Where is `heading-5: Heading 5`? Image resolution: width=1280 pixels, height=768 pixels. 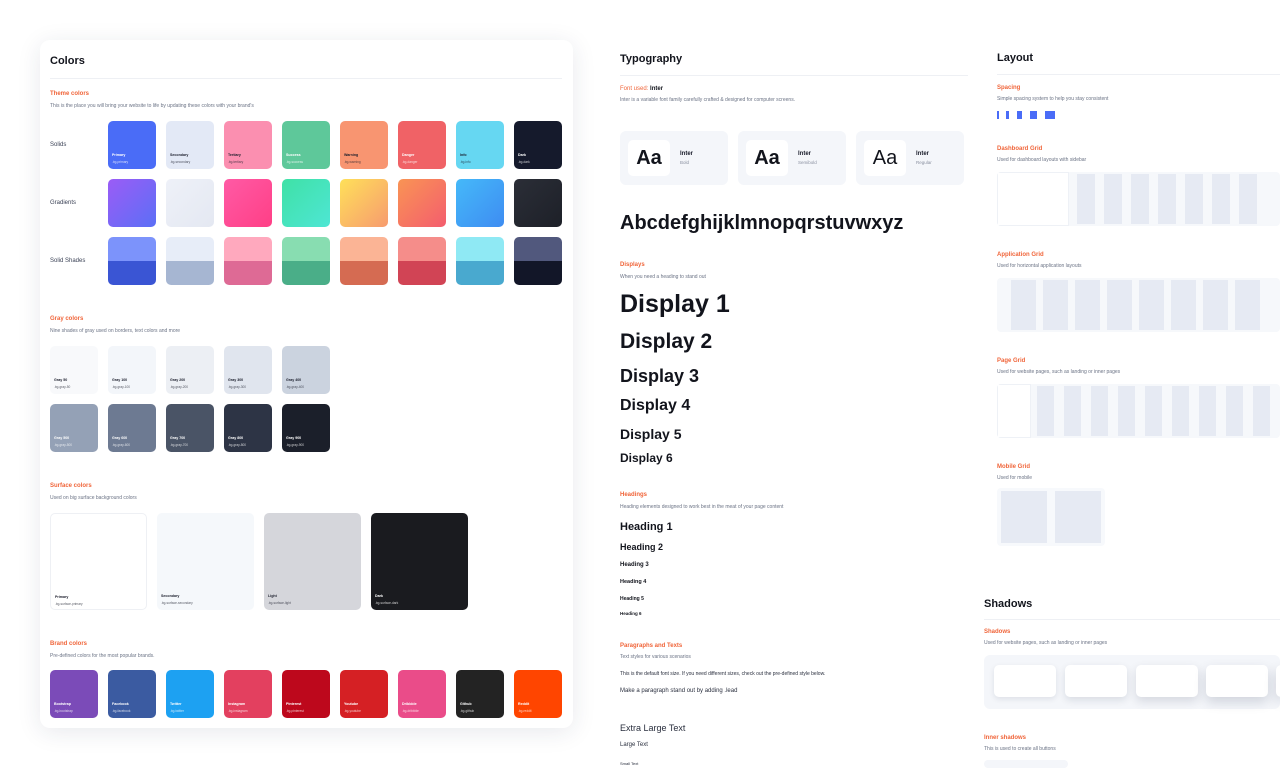 heading-5: Heading 5 is located at coordinates (632, 599).